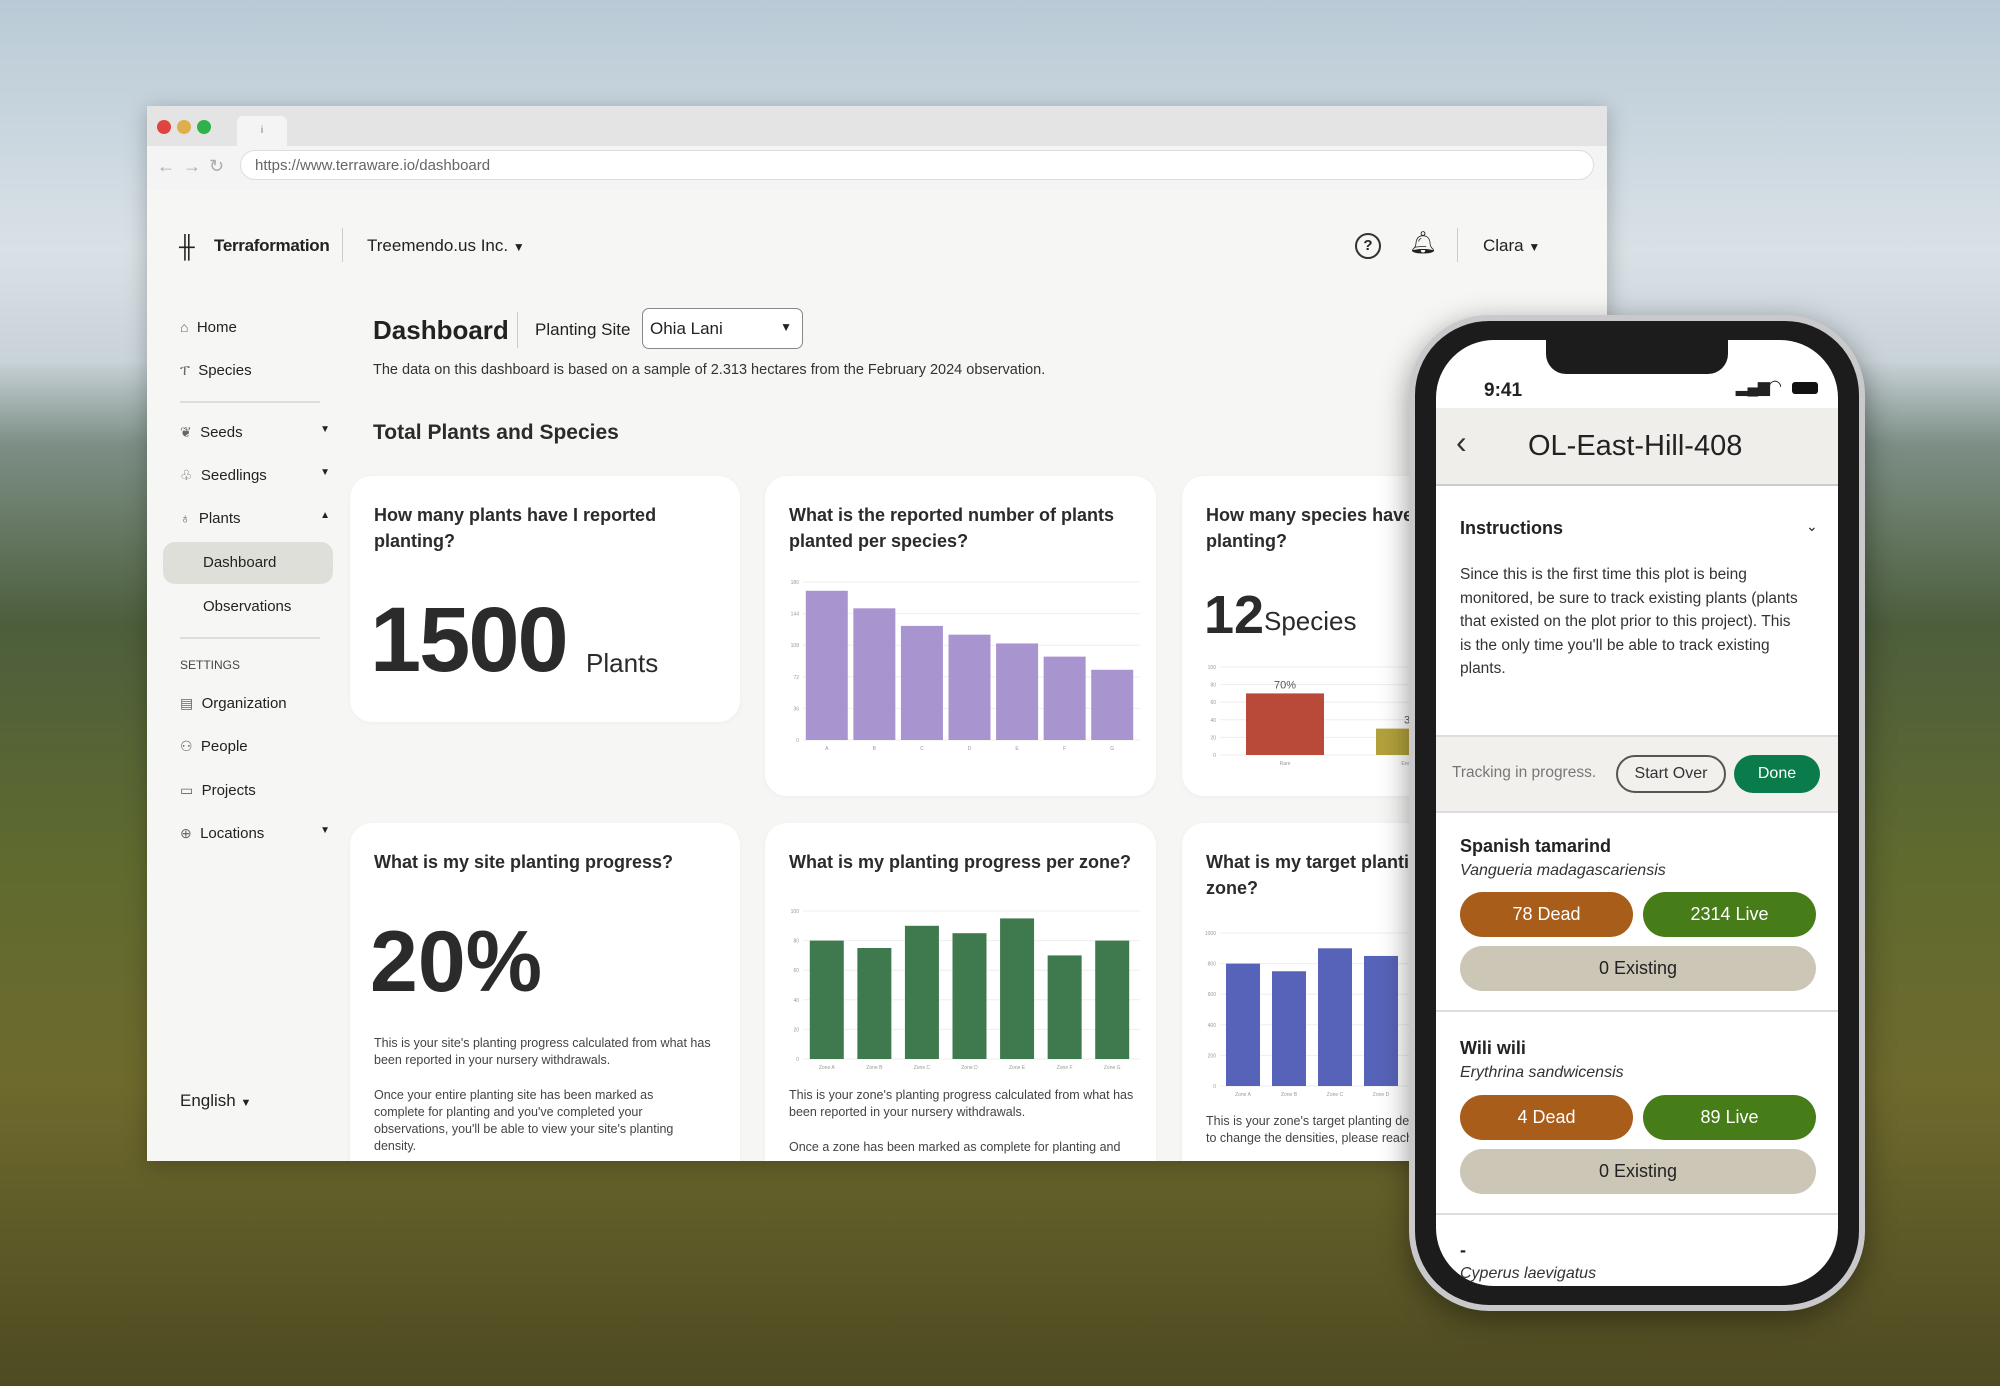 The width and height of the screenshot is (2000, 1386). I want to click on y-tick-label: 100, so click(795, 912).